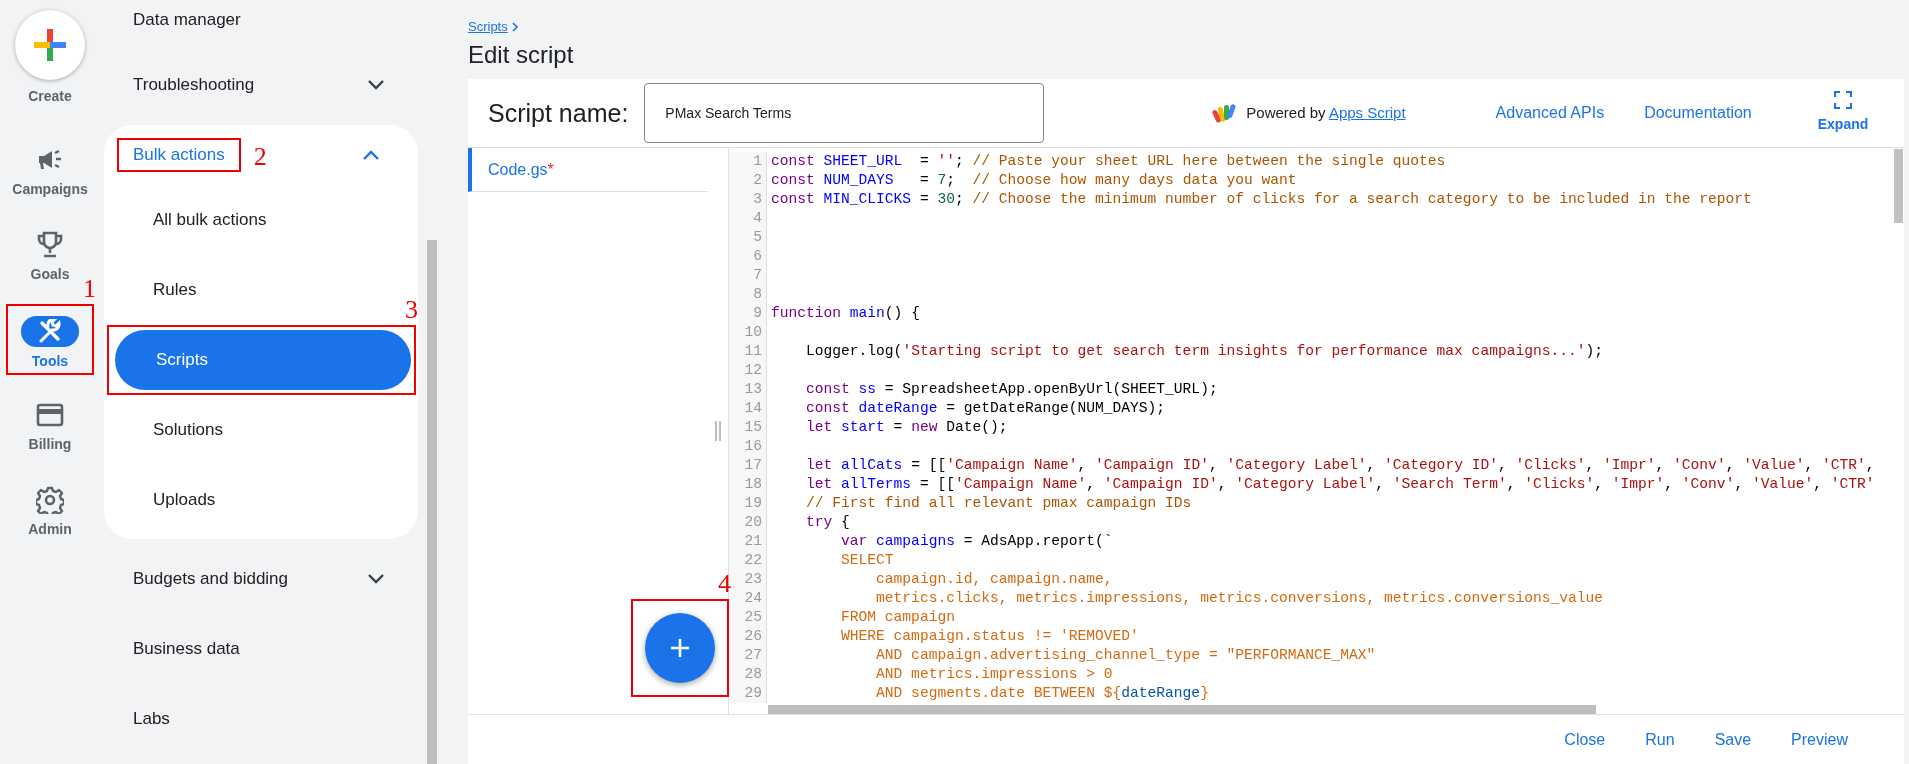 Image resolution: width=1909 pixels, height=764 pixels. What do you see at coordinates (1011, 390) in the screenshot?
I see `code-line: const ss = SpreadsheetApp.openByUrl(SHEET_URL);` at bounding box center [1011, 390].